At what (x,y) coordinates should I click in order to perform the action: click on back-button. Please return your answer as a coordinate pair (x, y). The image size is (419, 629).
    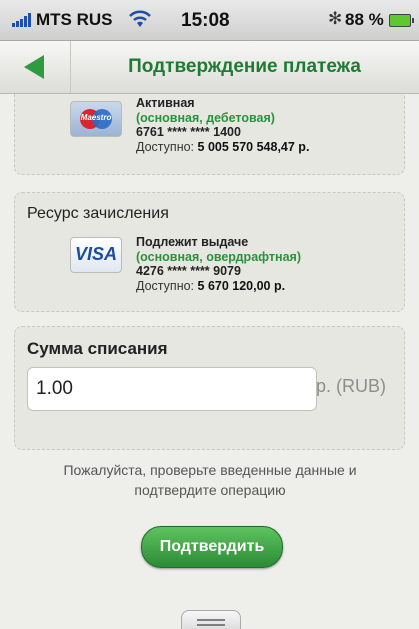
    Looking at the image, I should click on (35, 67).